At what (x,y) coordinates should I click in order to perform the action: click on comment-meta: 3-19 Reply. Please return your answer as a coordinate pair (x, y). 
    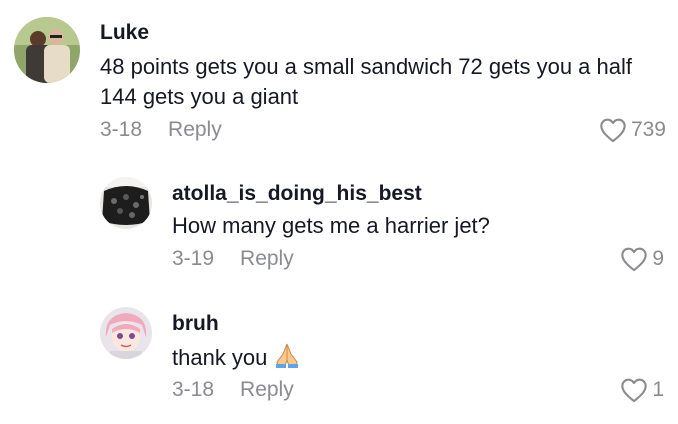
    Looking at the image, I should click on (233, 259).